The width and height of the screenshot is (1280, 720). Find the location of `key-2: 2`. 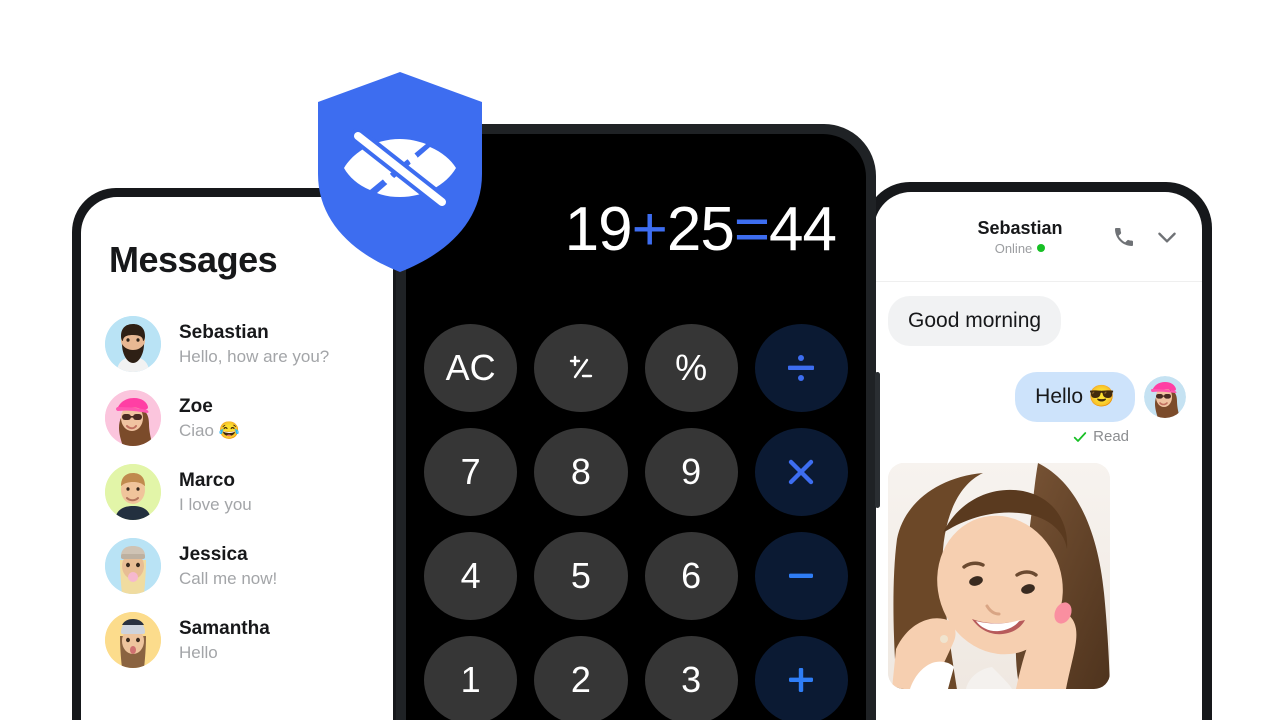

key-2: 2 is located at coordinates (581, 678).